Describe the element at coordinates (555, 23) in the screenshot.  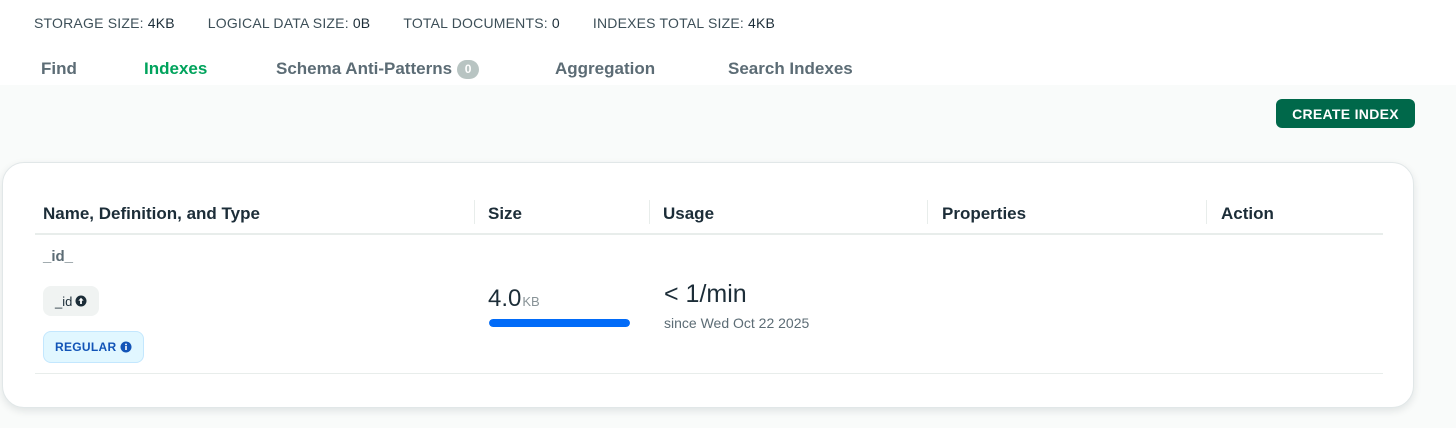
I see `stat-value: 0` at that location.